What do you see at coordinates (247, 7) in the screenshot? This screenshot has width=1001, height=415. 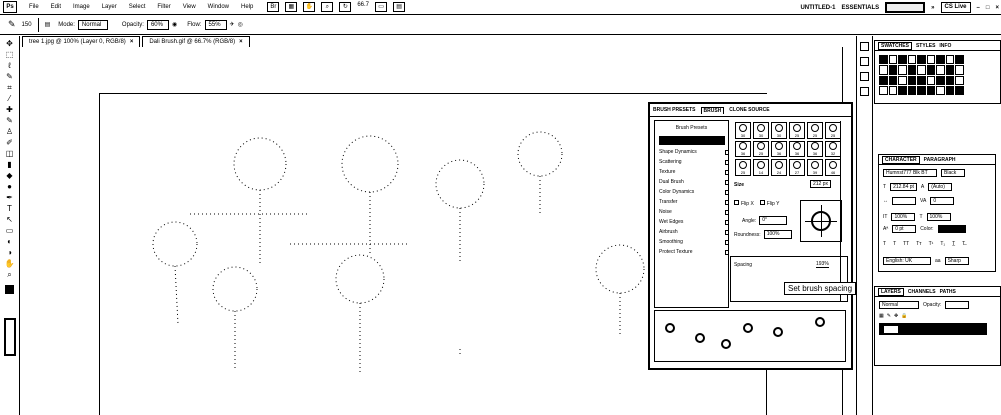 I see `menu-help: Help` at bounding box center [247, 7].